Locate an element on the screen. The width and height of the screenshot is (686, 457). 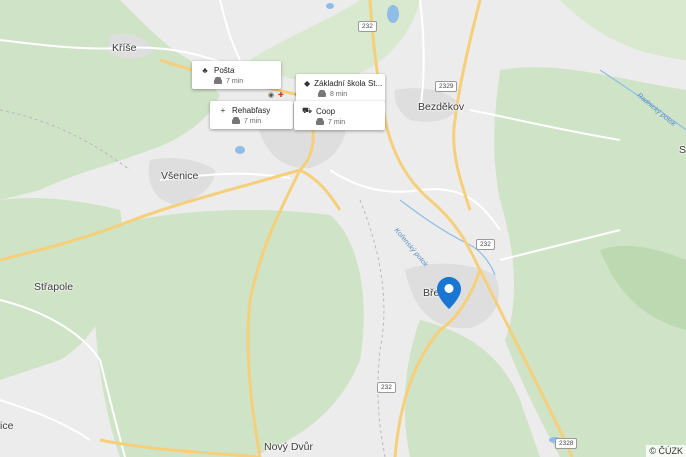
eye-icon: ◉ is located at coordinates (271, 95).